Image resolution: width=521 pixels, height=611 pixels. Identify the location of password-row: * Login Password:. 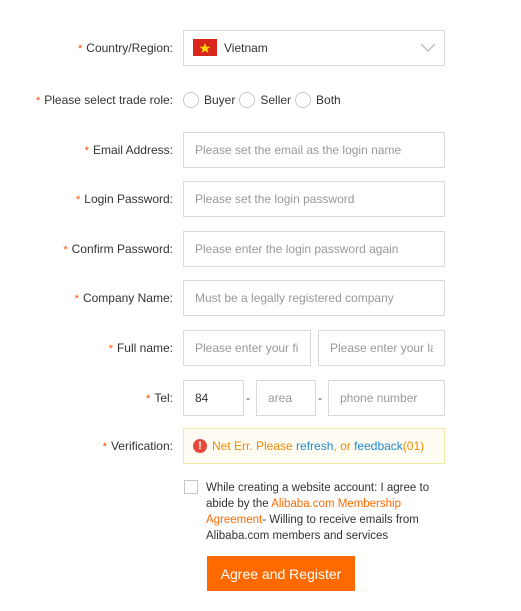
(260, 199).